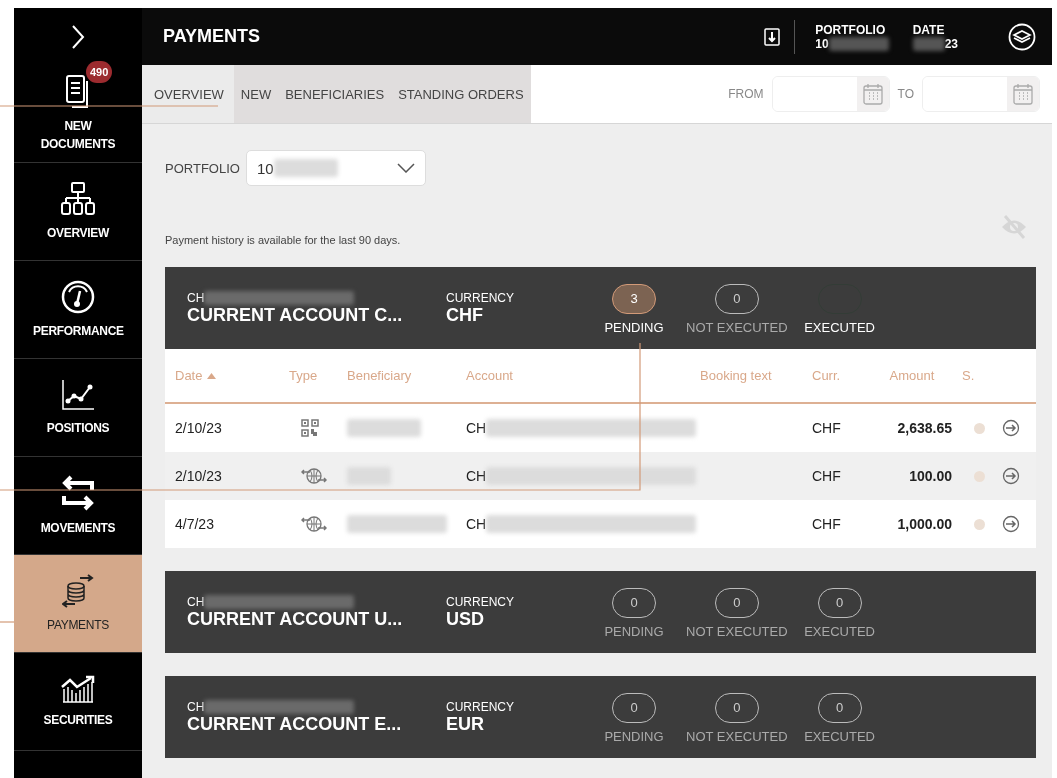 This screenshot has height=778, width=1057. I want to click on chevron-right-icon, so click(78, 36).